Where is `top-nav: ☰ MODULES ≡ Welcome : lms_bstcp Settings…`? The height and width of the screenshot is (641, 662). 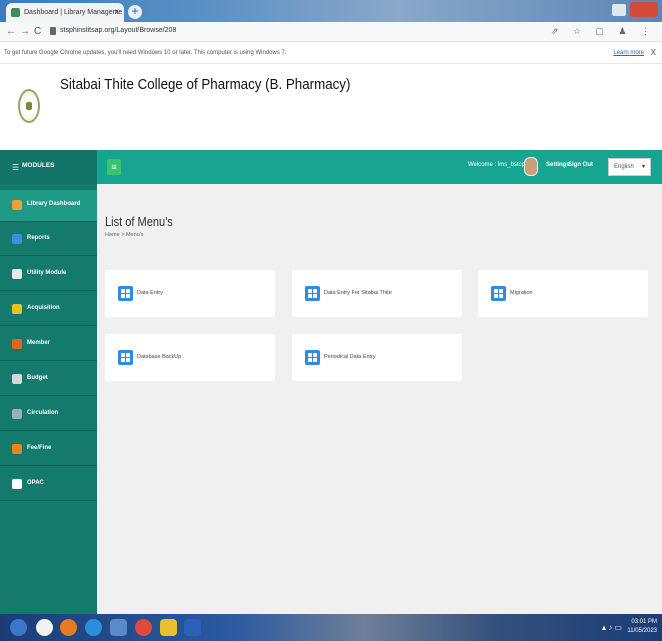
top-nav: ☰ MODULES ≡ Welcome : lms_bstcp Settings… is located at coordinates (331, 167).